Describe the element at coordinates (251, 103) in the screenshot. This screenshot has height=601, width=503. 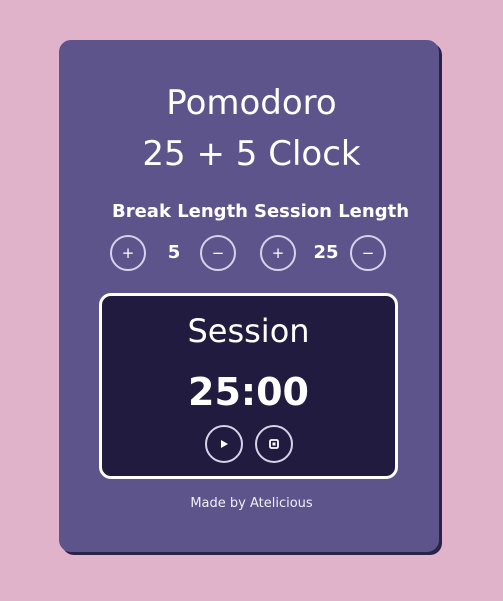
I see `app-title-line1: Pomodoro` at that location.